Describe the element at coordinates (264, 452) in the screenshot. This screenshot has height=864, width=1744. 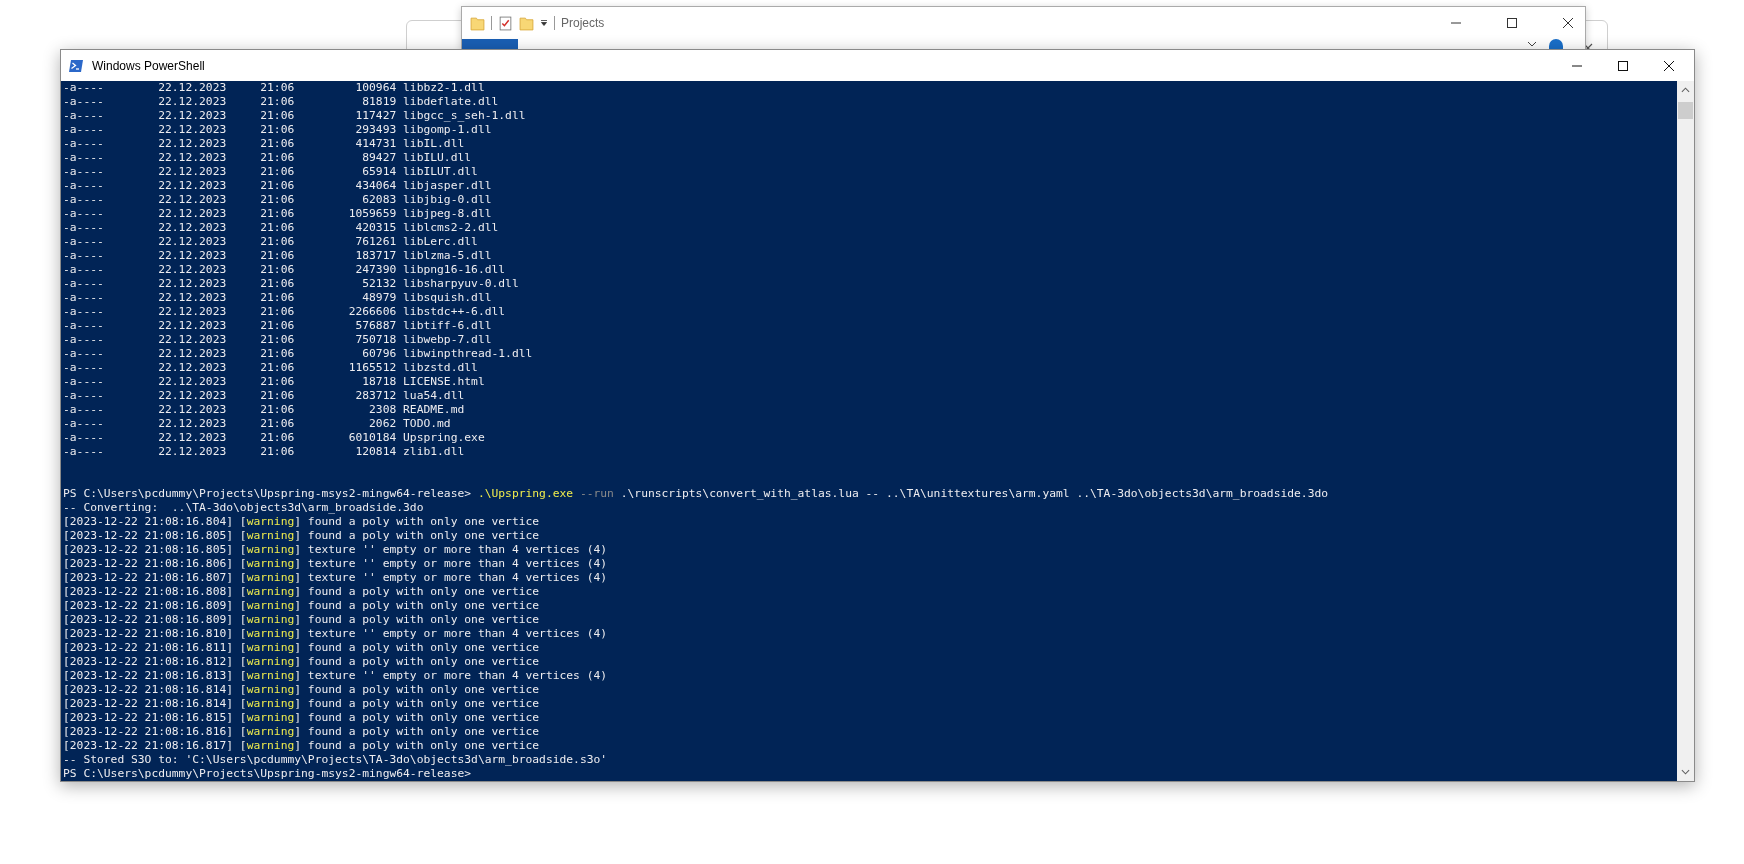
I see `console-line: -a---- 22.12.2023 21:06 120814 zlib1.dll` at that location.